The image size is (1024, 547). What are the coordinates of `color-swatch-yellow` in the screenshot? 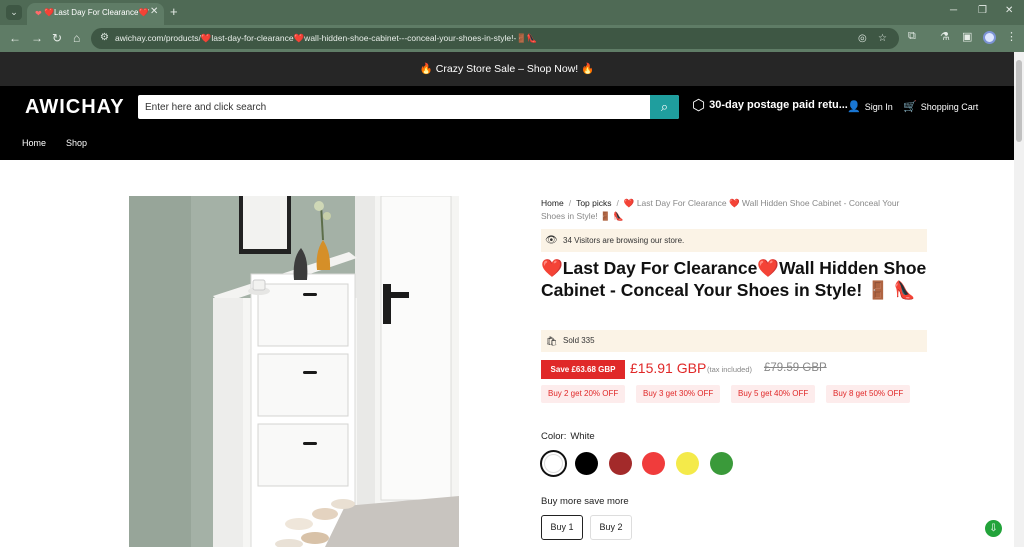 It's located at (687, 463).